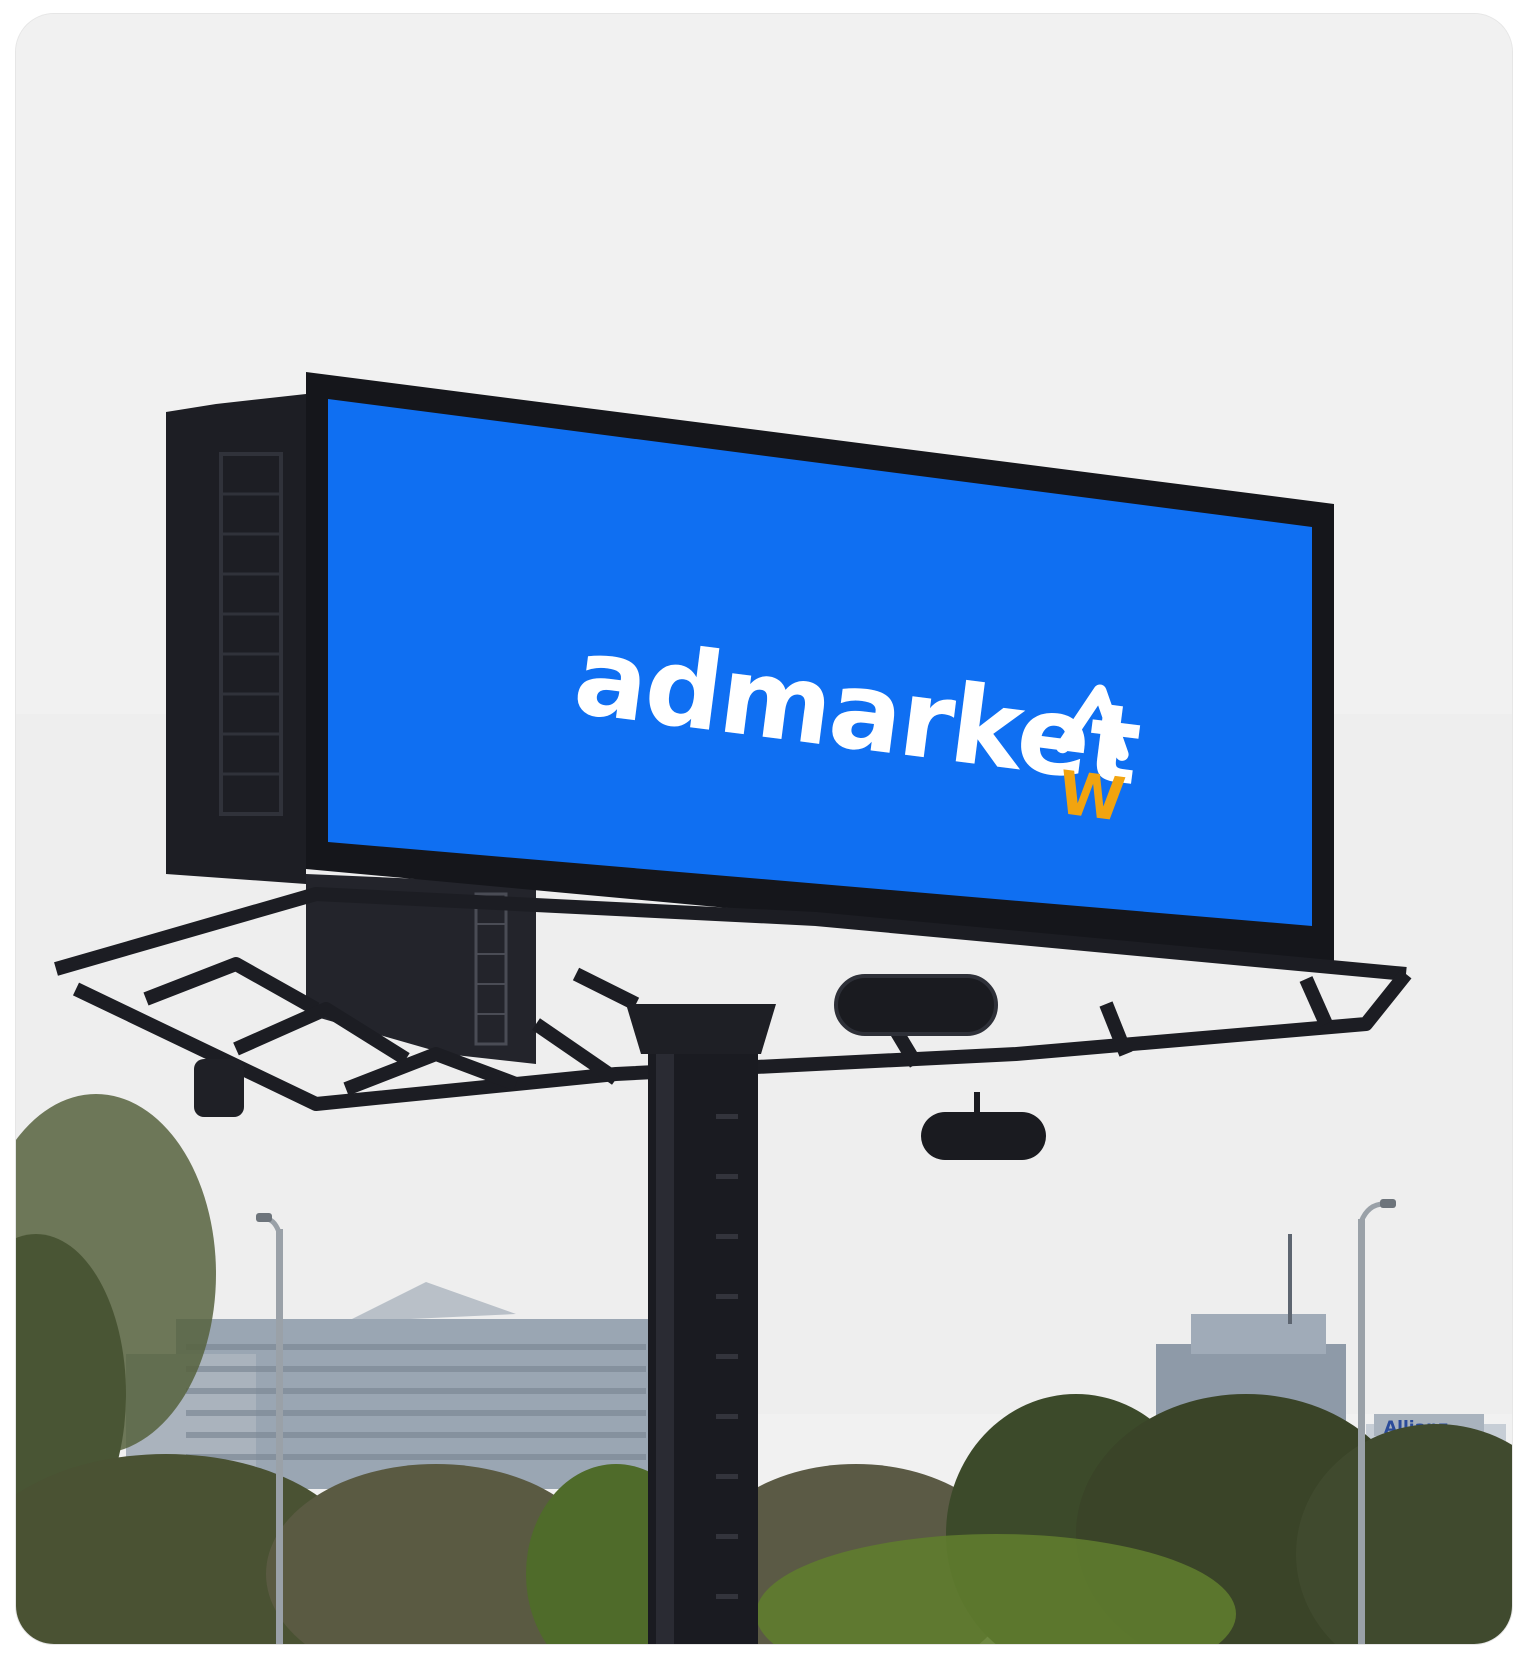 Image resolution: width=1527 pixels, height=1658 pixels. I want to click on logo-w-letter: W, so click(1091, 797).